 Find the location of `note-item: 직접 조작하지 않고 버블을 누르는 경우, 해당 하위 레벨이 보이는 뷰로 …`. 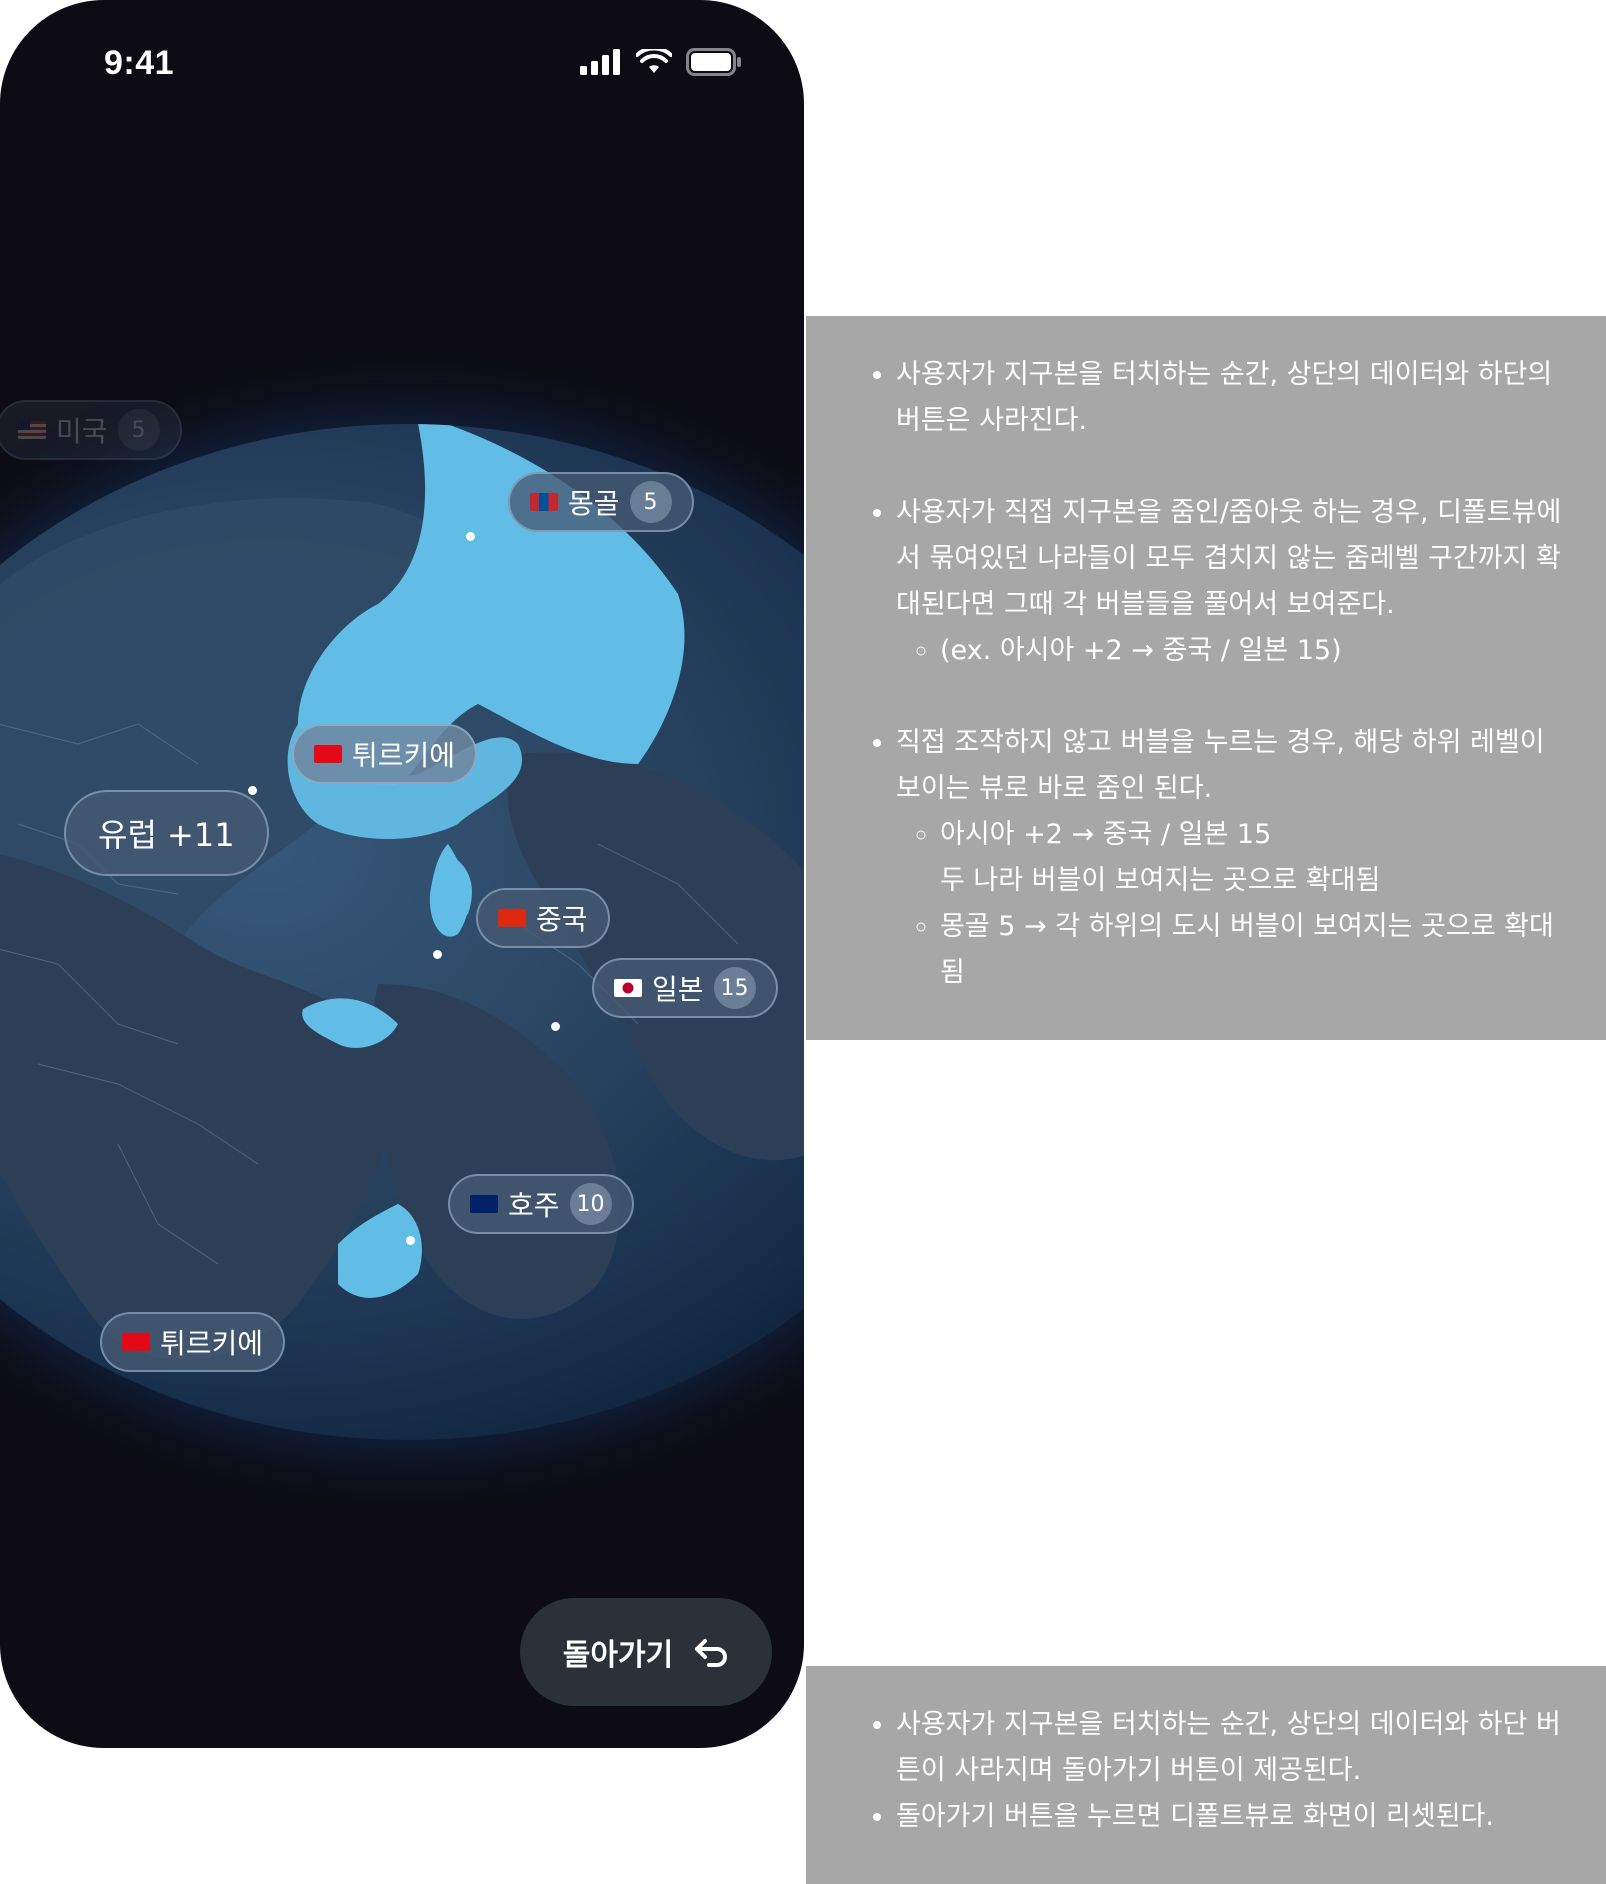

note-item: 직접 조작하지 않고 버블을 누르는 경우, 해당 하위 레벨이 보이는 뷰로 … is located at coordinates (1231, 858).